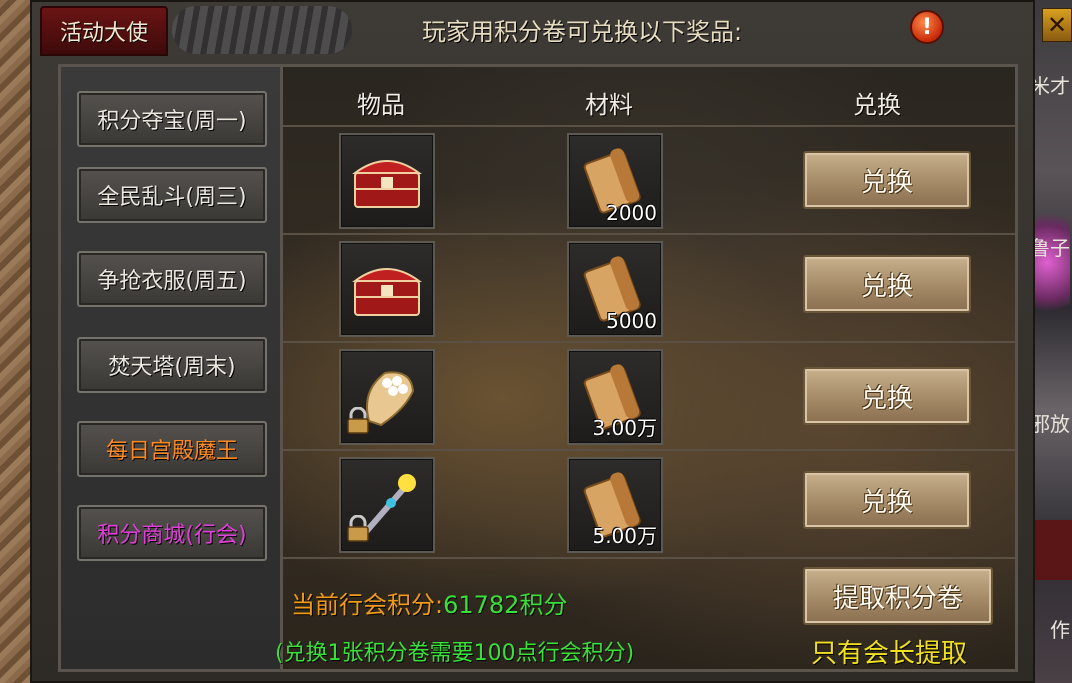  I want to click on sidebar-item-palace-boss: 每日宫殿魔王, so click(172, 449).